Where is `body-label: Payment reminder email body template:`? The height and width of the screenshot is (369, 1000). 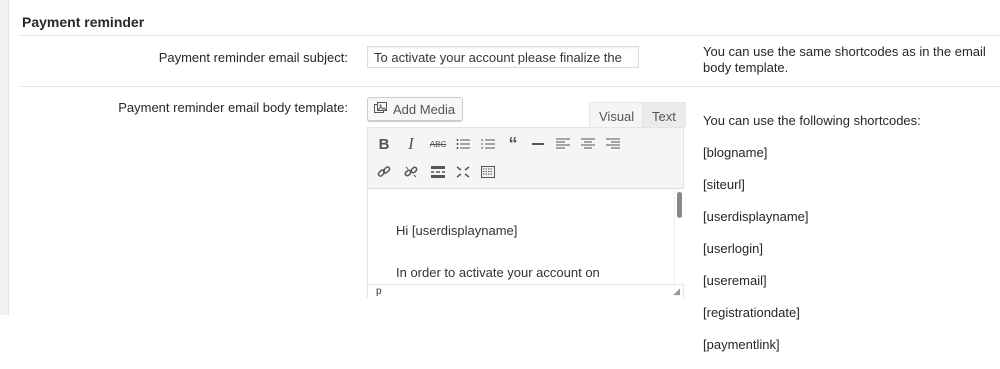 body-label: Payment reminder email body template: is located at coordinates (233, 107).